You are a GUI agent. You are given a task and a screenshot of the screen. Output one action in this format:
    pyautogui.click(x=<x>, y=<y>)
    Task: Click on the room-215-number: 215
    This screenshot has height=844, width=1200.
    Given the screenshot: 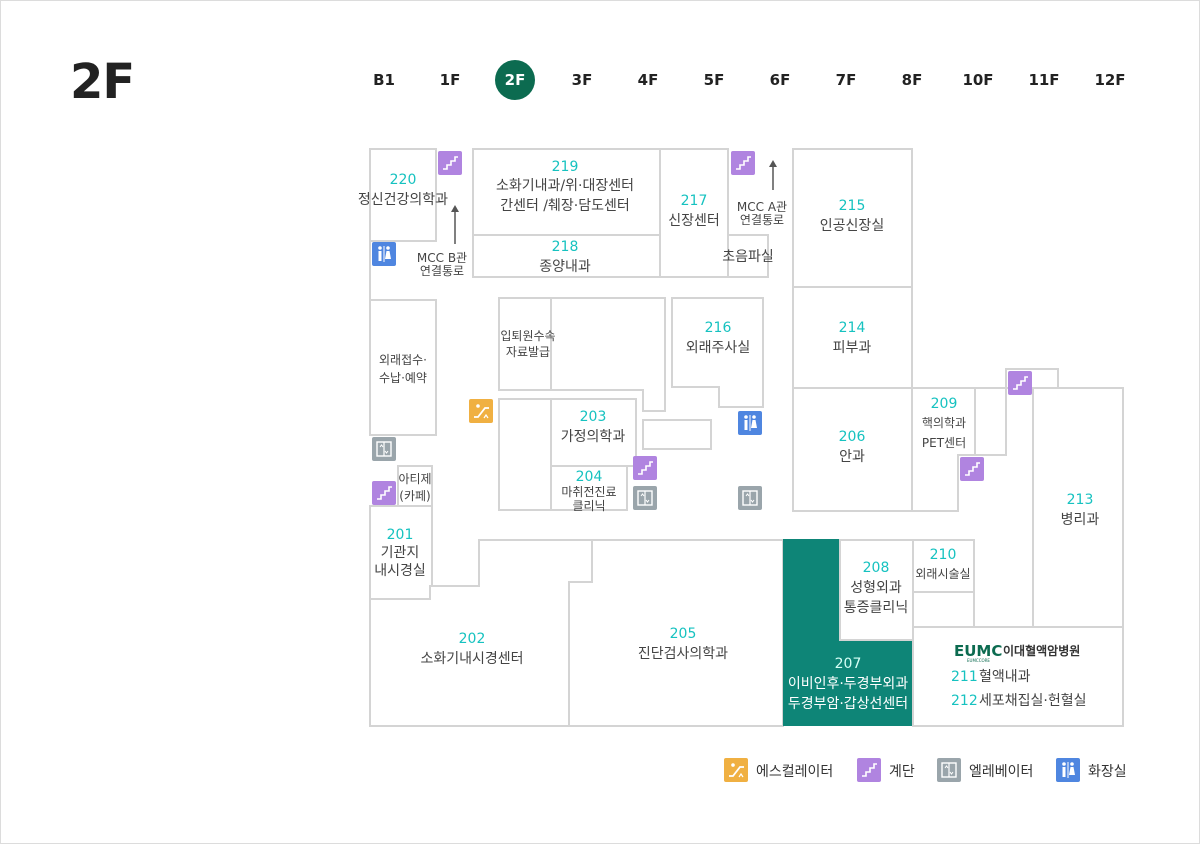 What is the action you would take?
    pyautogui.click(x=852, y=206)
    